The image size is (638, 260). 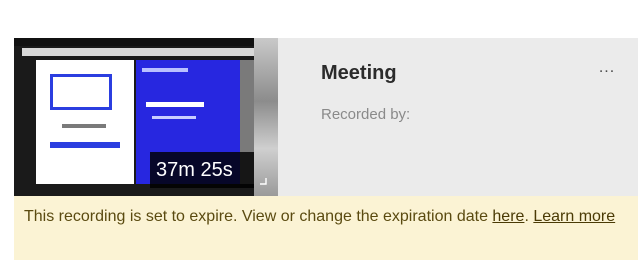 What do you see at coordinates (574, 216) in the screenshot?
I see `learn-more-link: Learn more` at bounding box center [574, 216].